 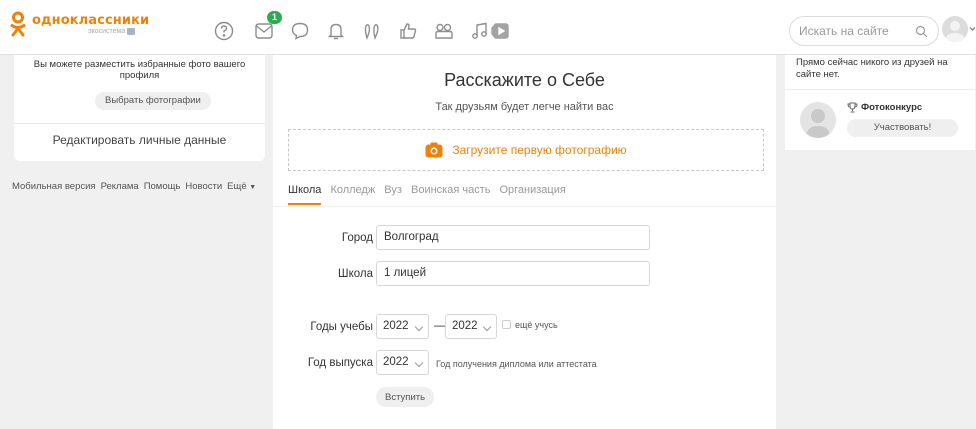 I want to click on photo-contest-title: Фотоконкурс, so click(x=884, y=107).